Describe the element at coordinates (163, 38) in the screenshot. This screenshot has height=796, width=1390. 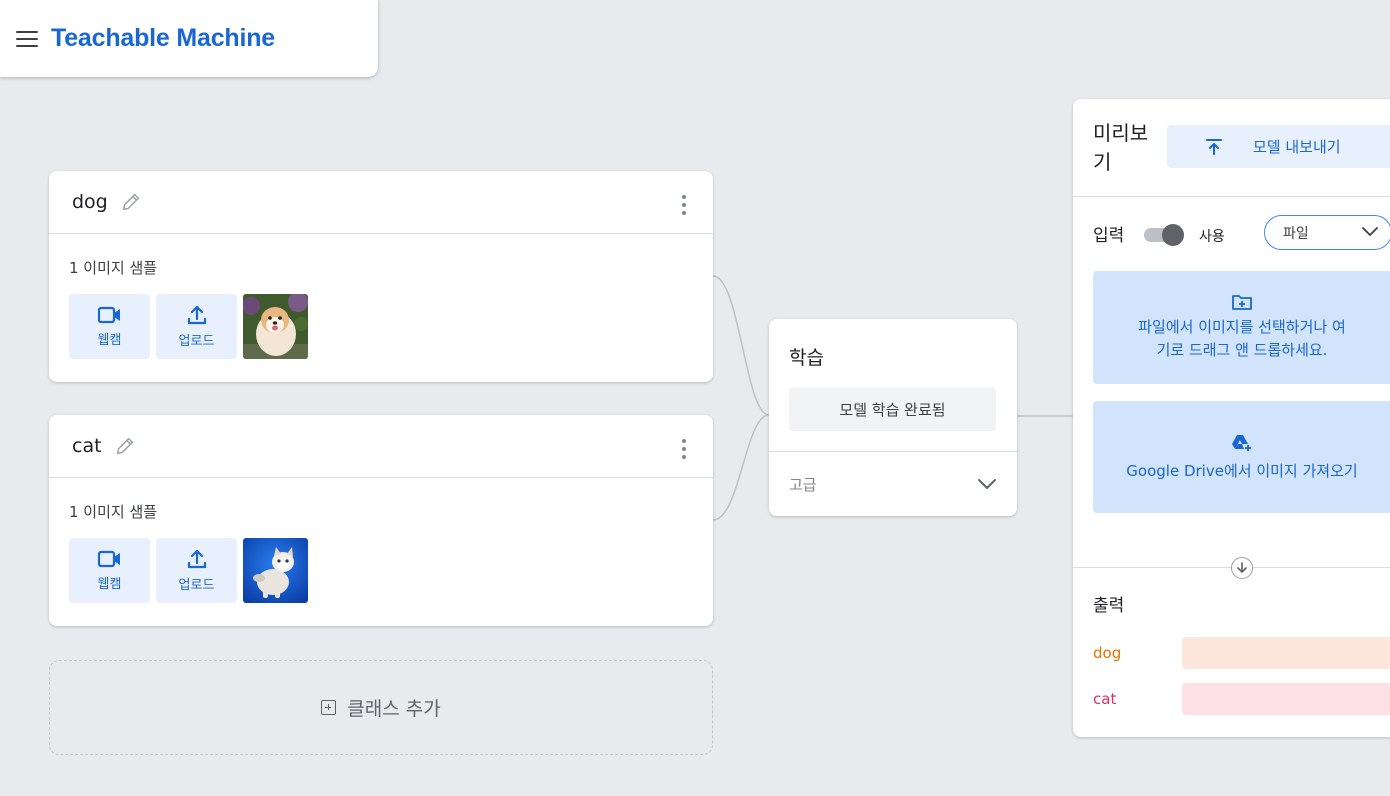
I see `app-title: Teachable Machine` at that location.